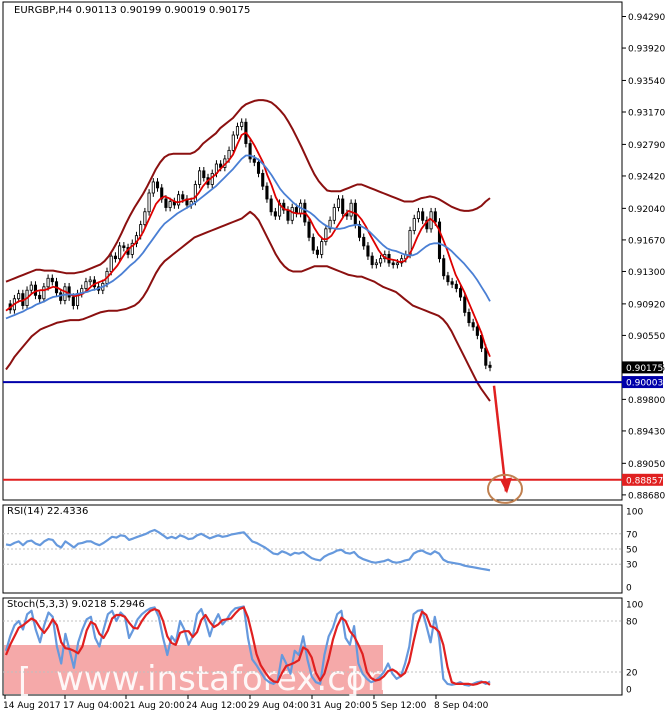  Describe the element at coordinates (632, 674) in the screenshot. I see `stoch-tick-label: 20` at that location.